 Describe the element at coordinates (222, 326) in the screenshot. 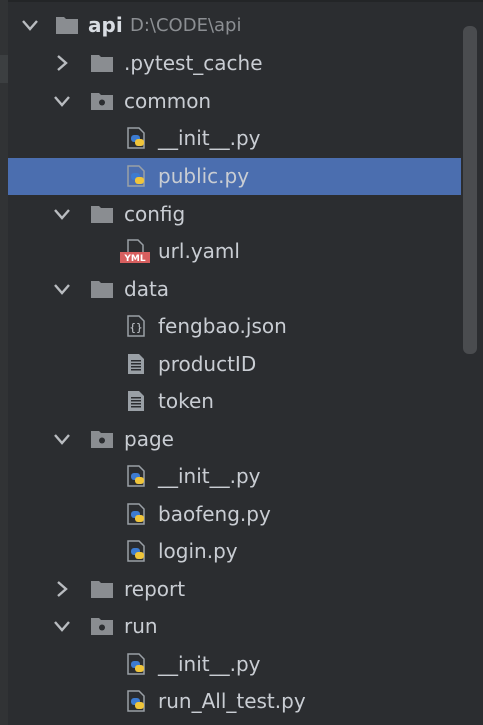

I see `tree-item-label: fengbao.json` at that location.